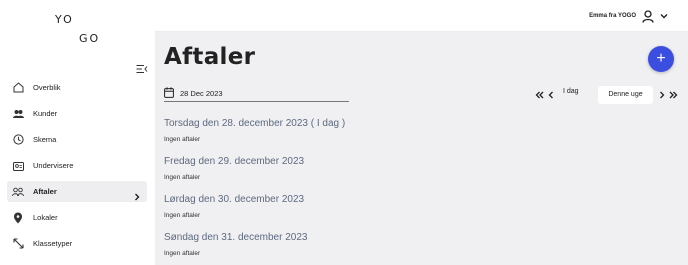 Image resolution: width=688 pixels, height=265 pixels. I want to click on previous-week-double-chevron-icon, so click(539, 95).